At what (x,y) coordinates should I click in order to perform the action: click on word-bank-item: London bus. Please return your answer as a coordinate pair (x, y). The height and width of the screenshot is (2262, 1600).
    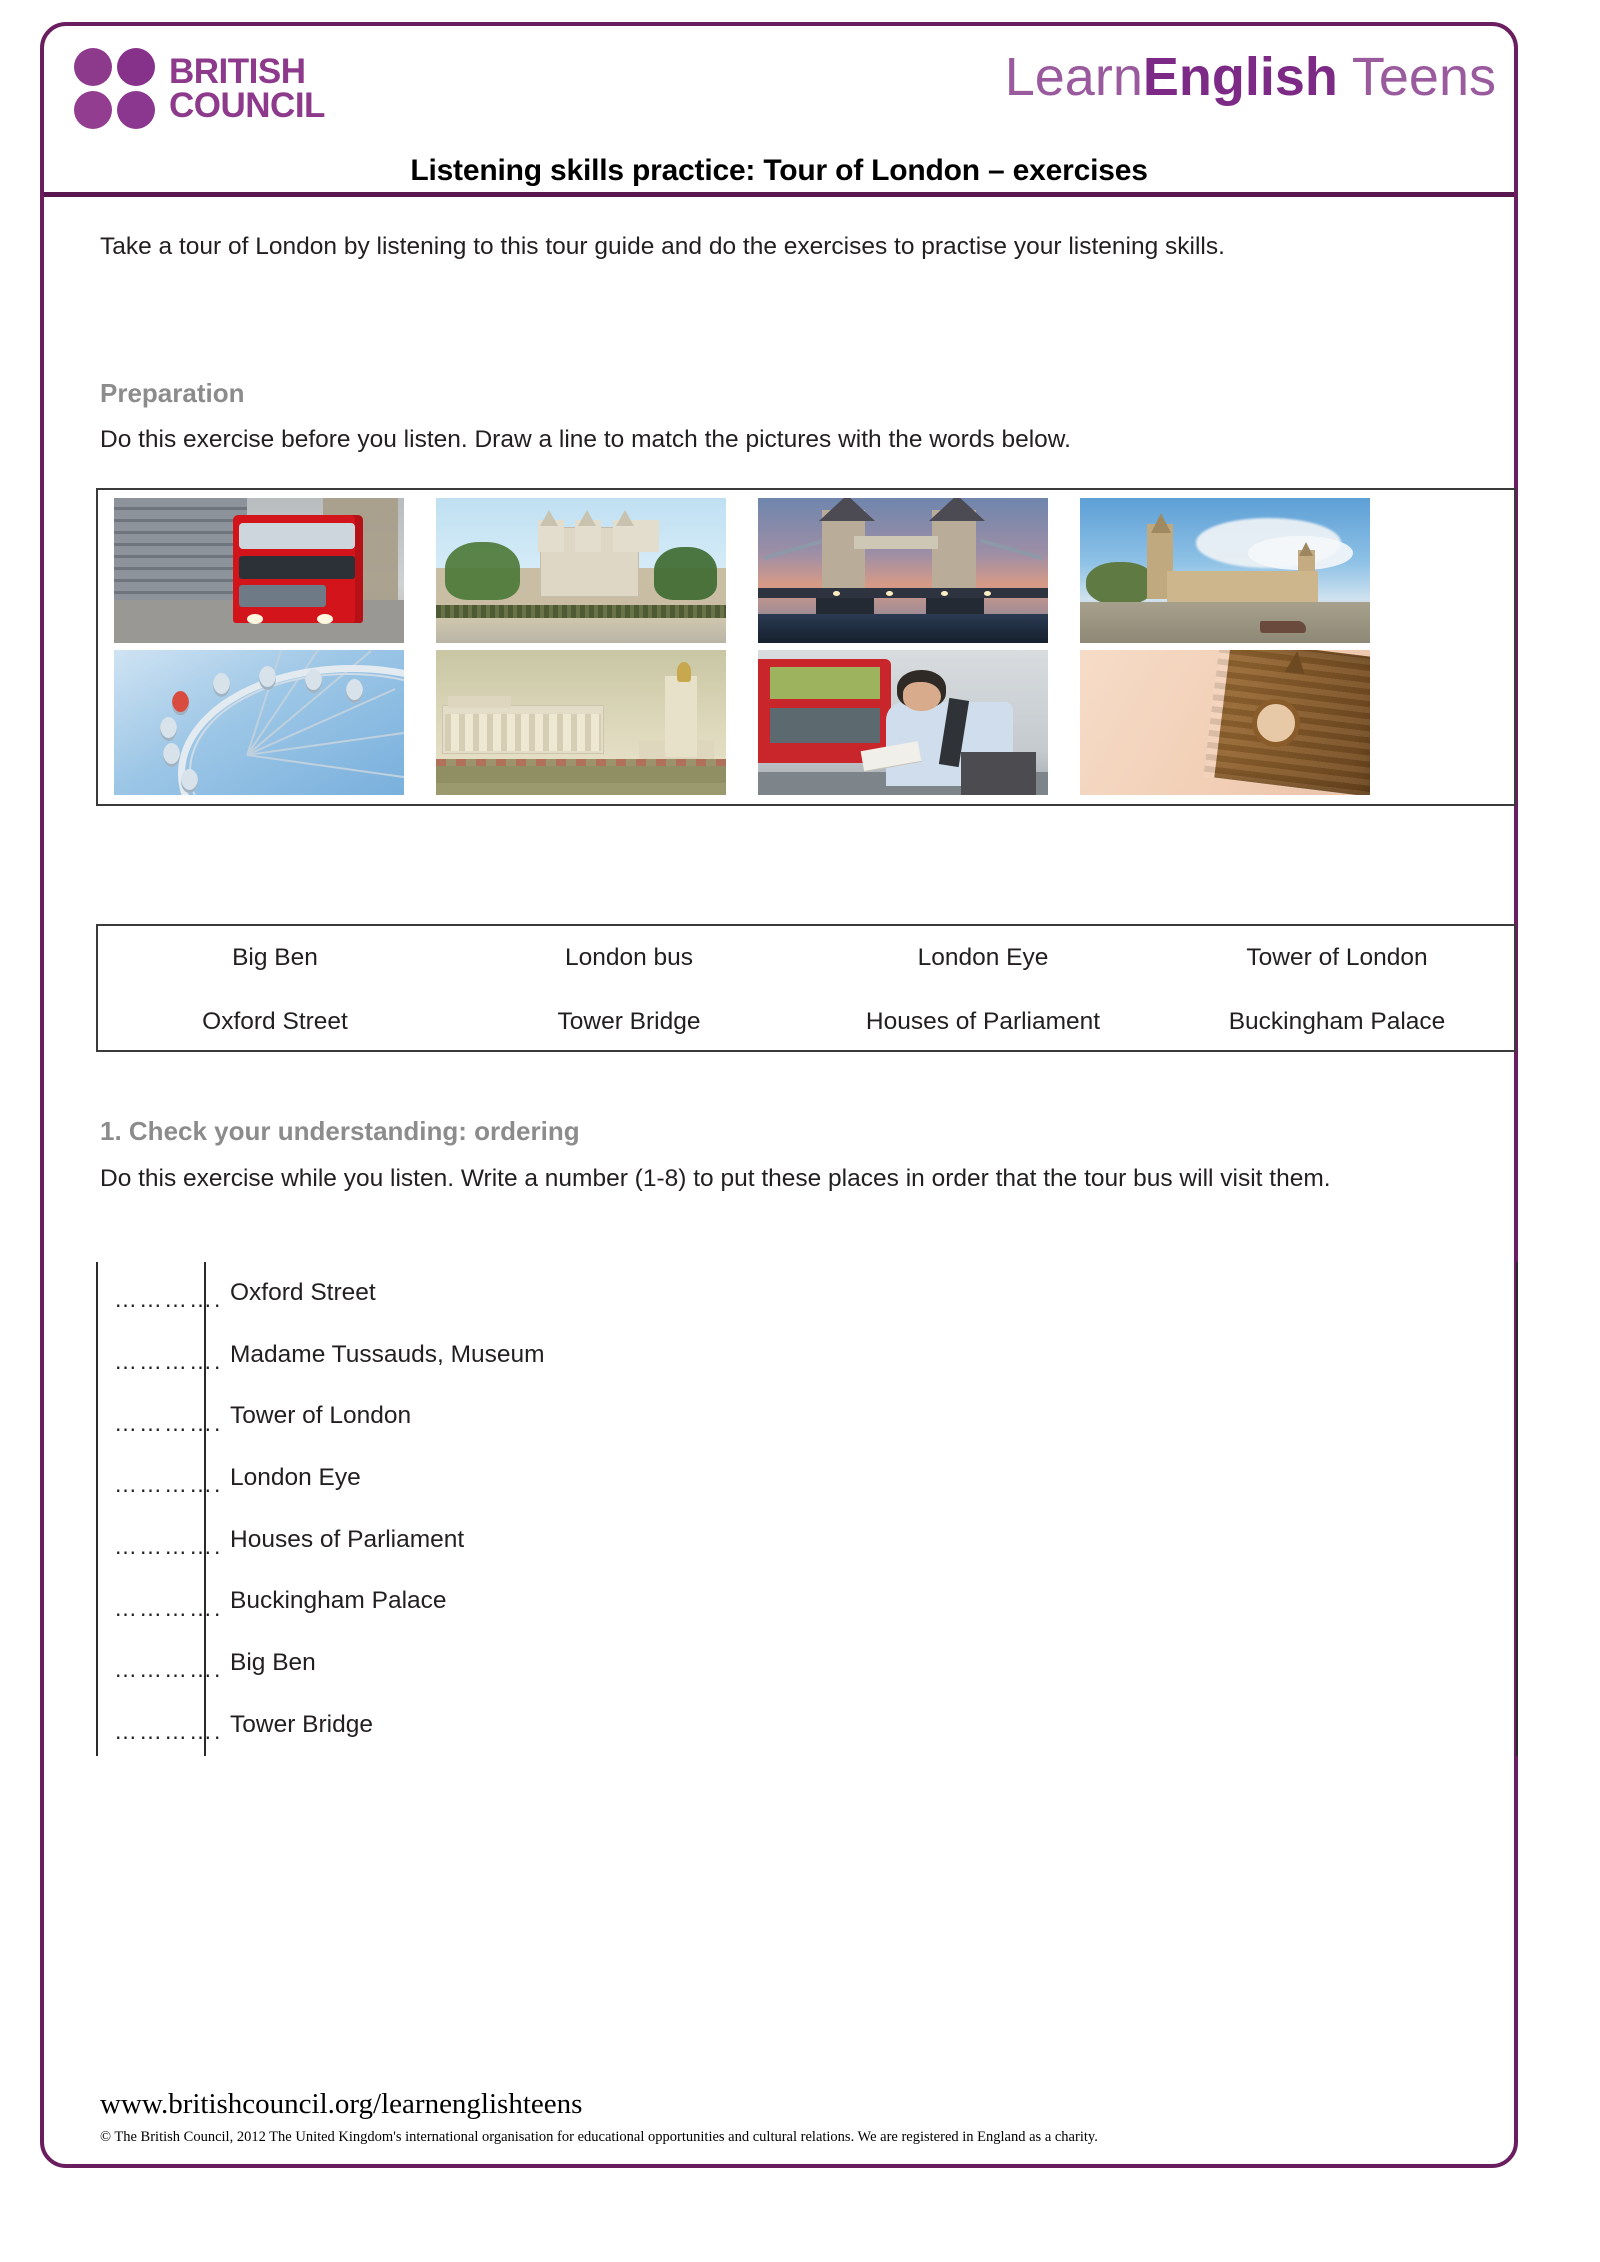
    Looking at the image, I should click on (629, 958).